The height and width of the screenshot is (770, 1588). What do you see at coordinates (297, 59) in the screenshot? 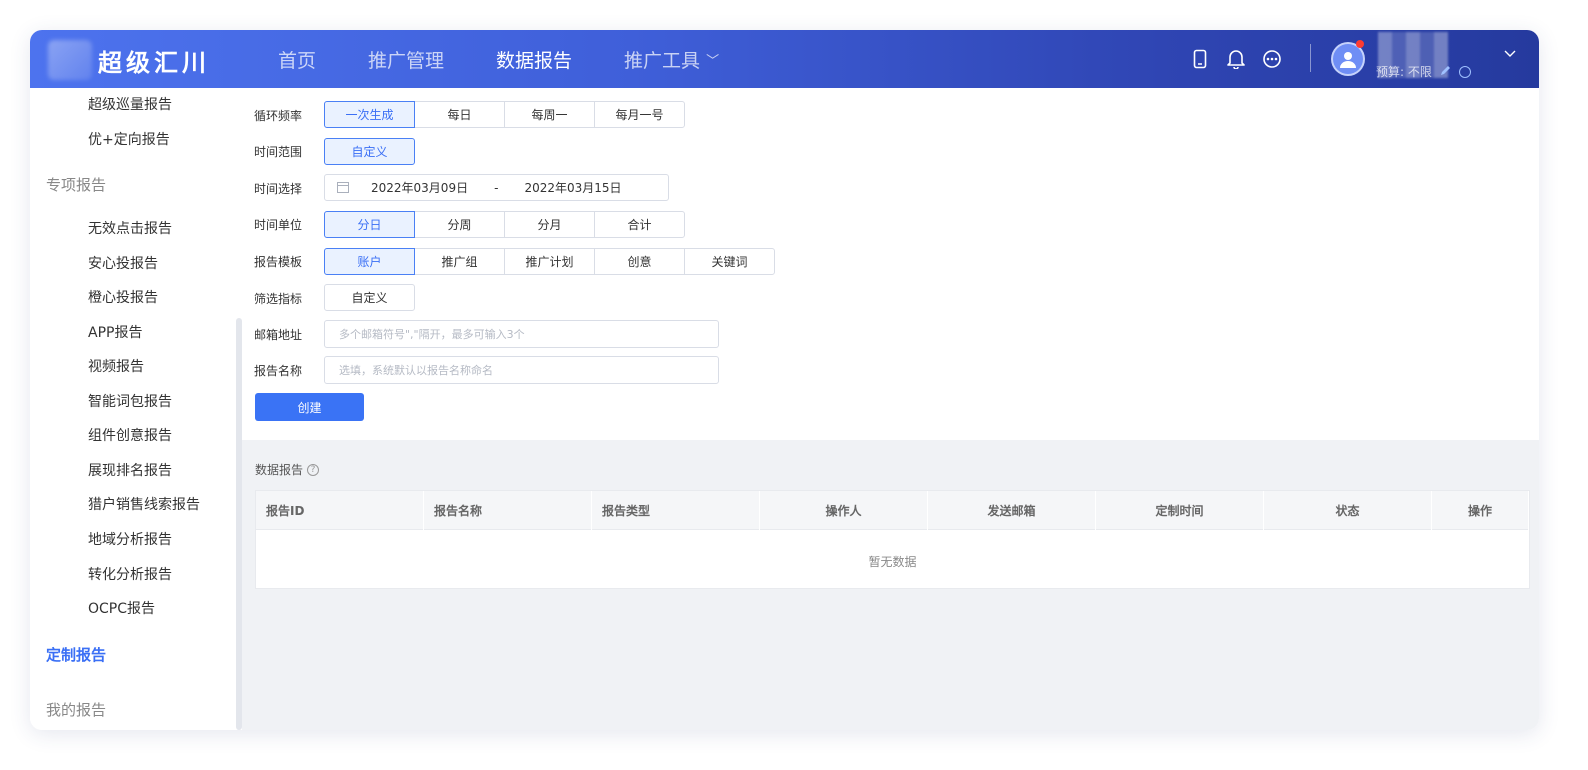
I see `nav-home: 首页` at bounding box center [297, 59].